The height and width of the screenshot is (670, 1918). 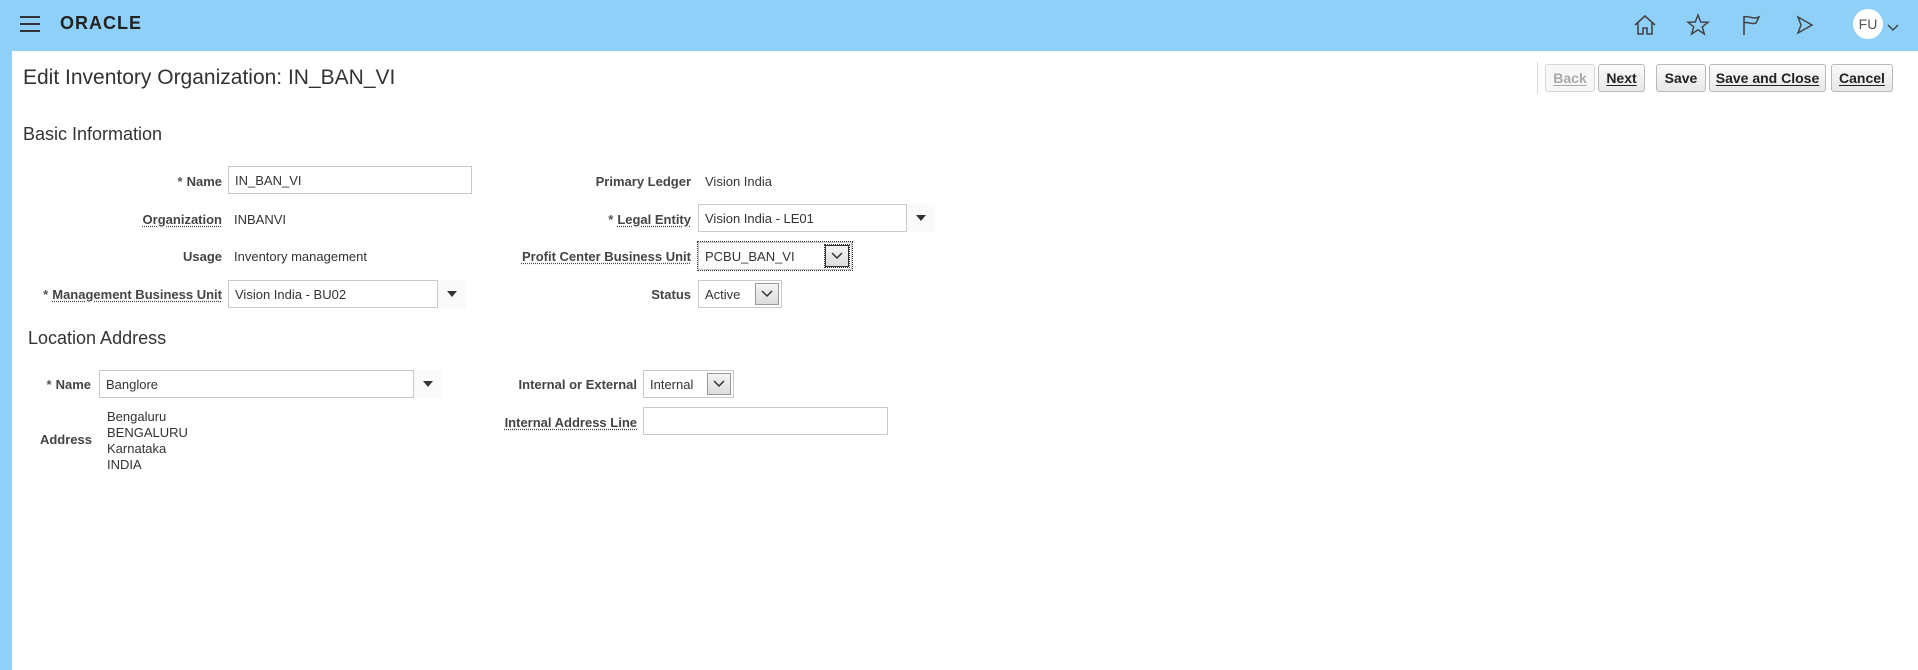 What do you see at coordinates (132, 384) in the screenshot?
I see `location-name-value: Banglore` at bounding box center [132, 384].